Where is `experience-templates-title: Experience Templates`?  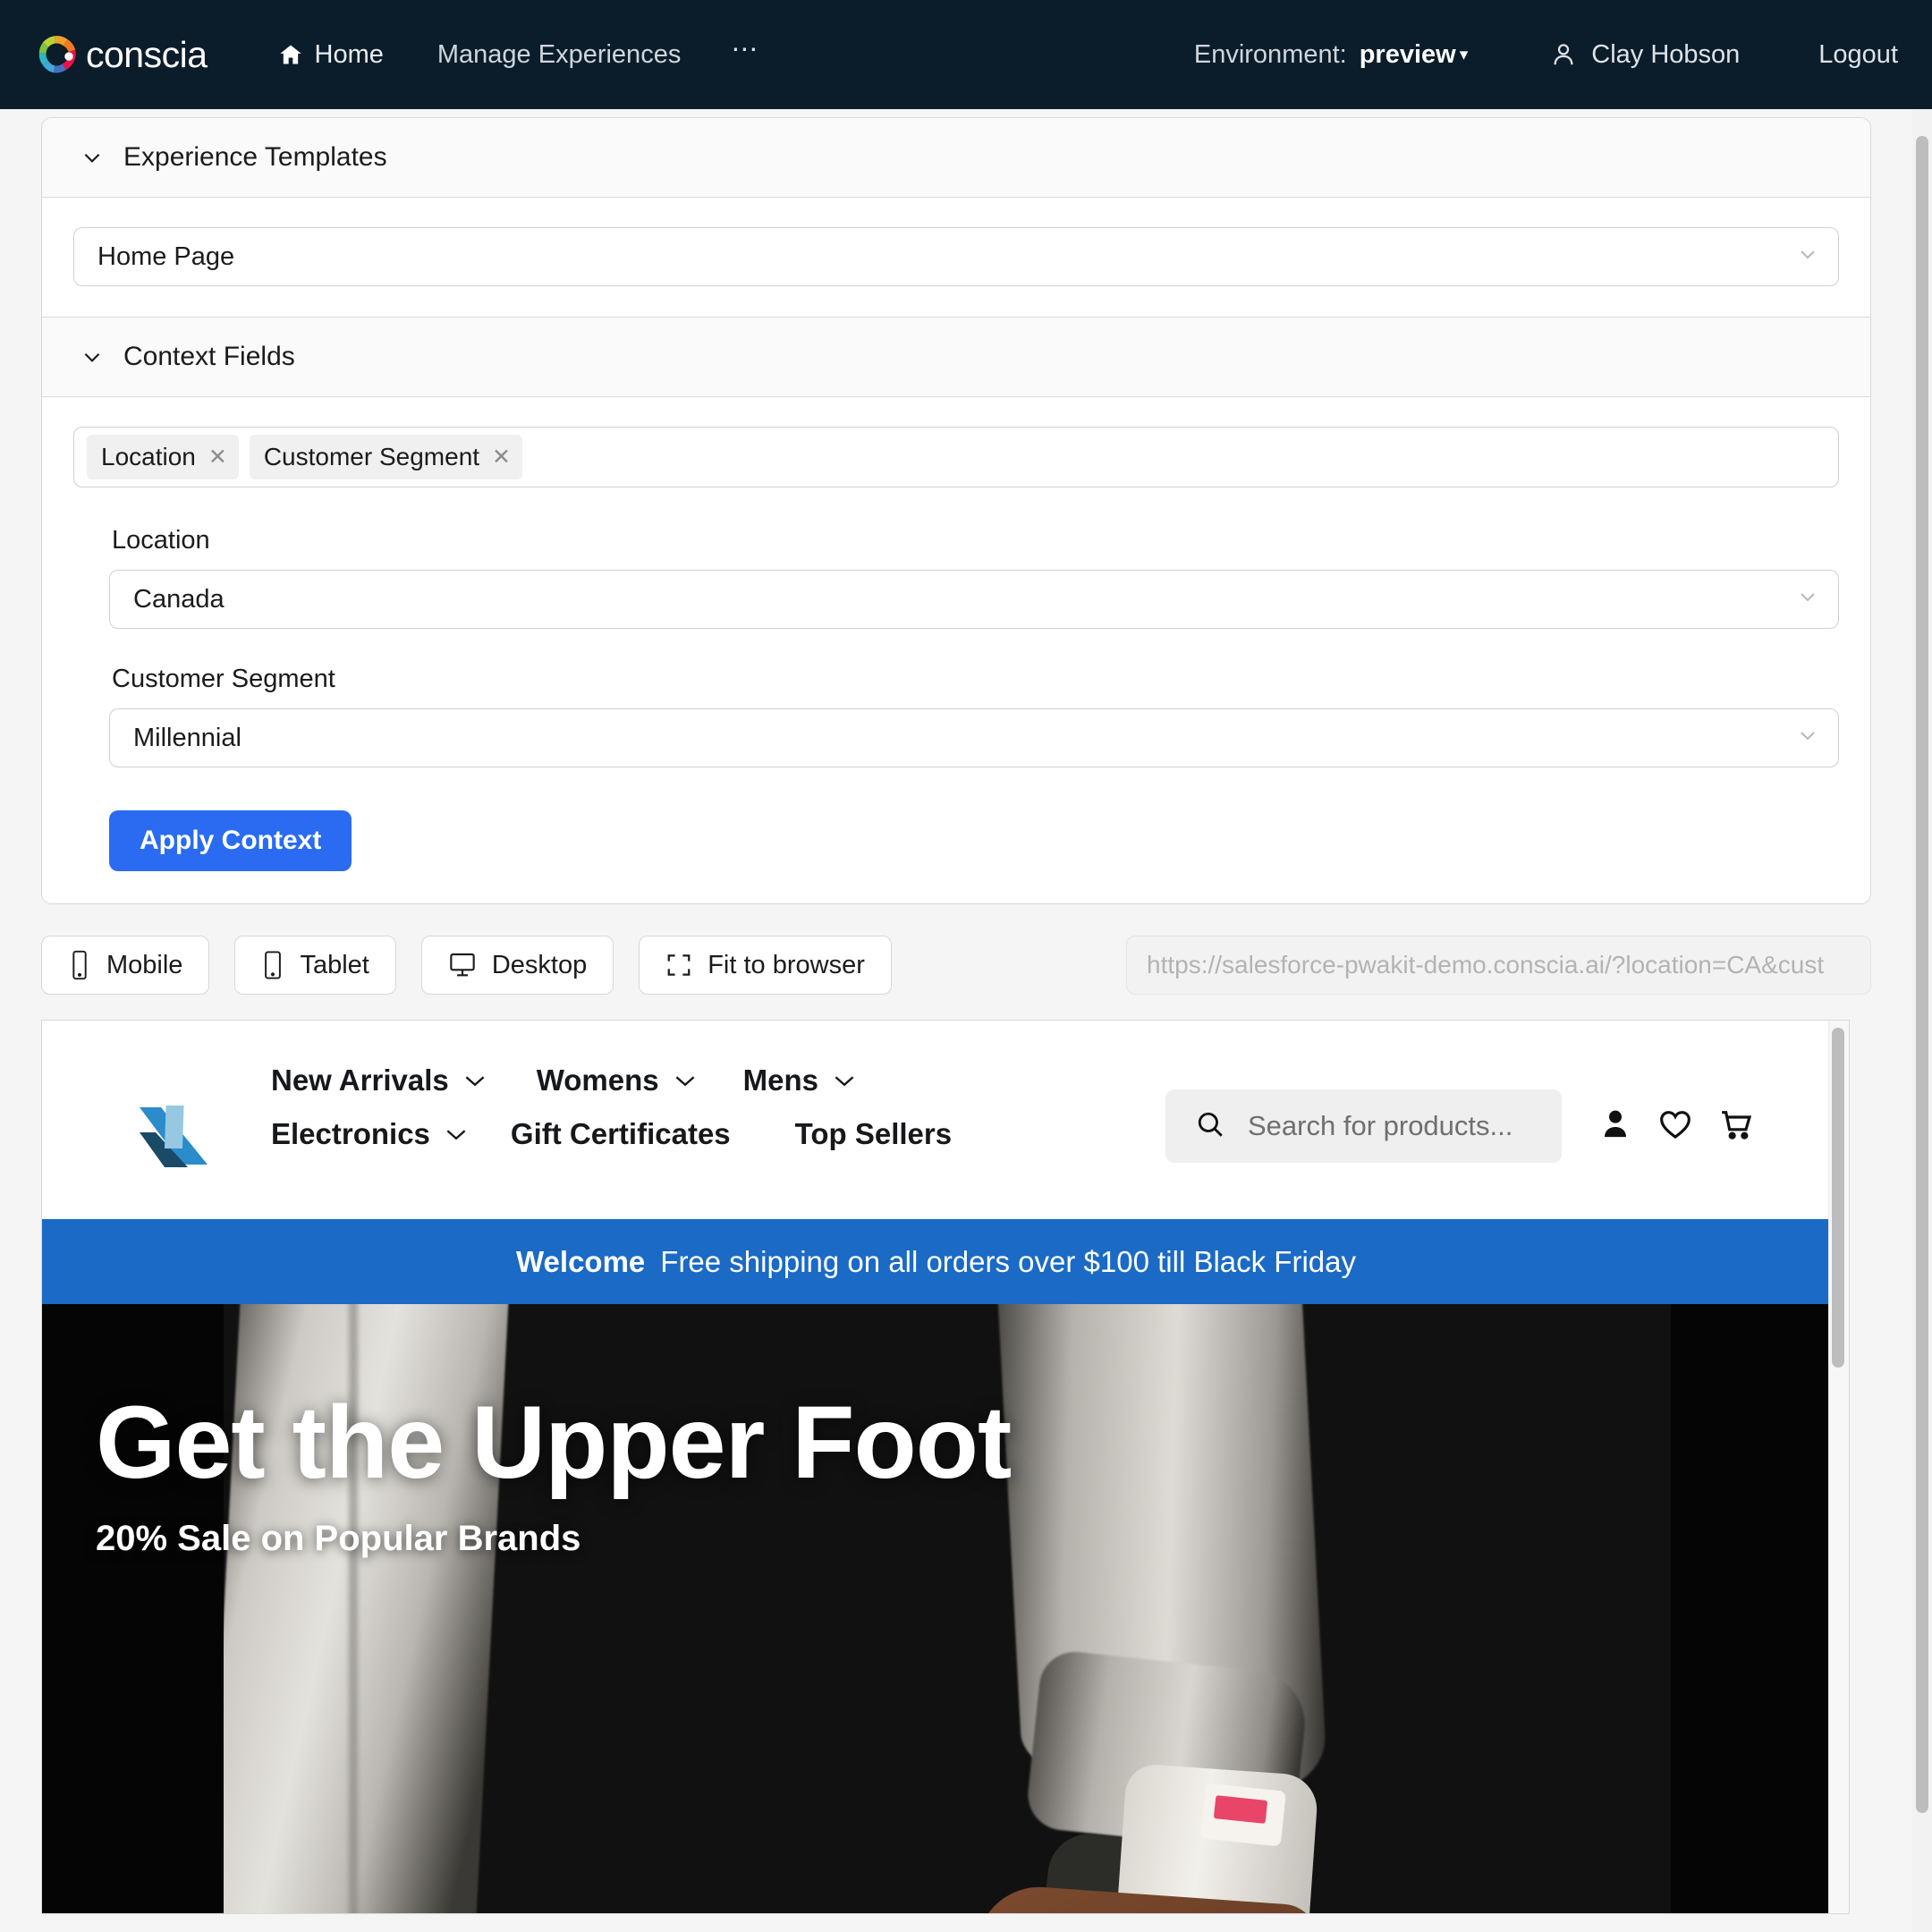 experience-templates-title: Experience Templates is located at coordinates (255, 157).